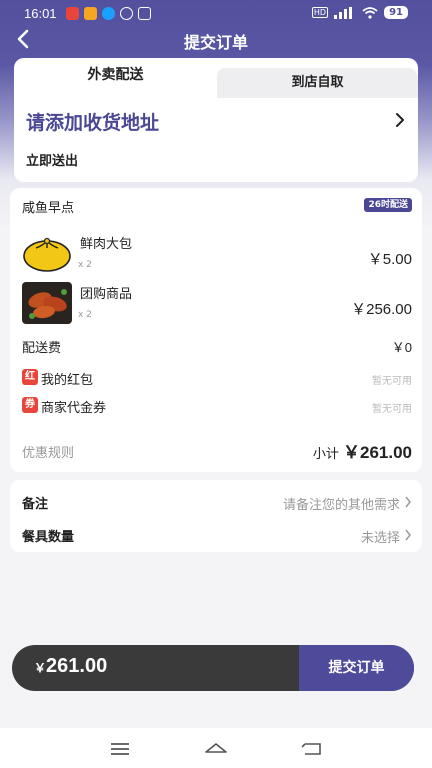 Image resolution: width=432 pixels, height=768 pixels. I want to click on red-packet-row: 红我的红包 暂无可用, so click(217, 378).